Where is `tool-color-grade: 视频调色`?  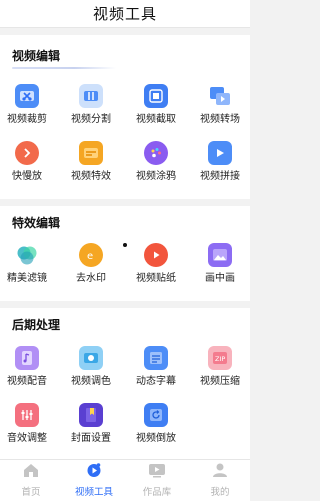
tool-color-grade: 视频调色 is located at coordinates (91, 369).